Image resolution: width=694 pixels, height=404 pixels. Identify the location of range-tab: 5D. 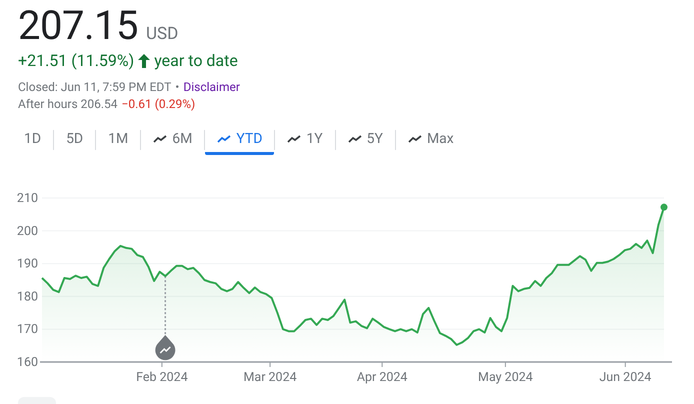
(75, 140).